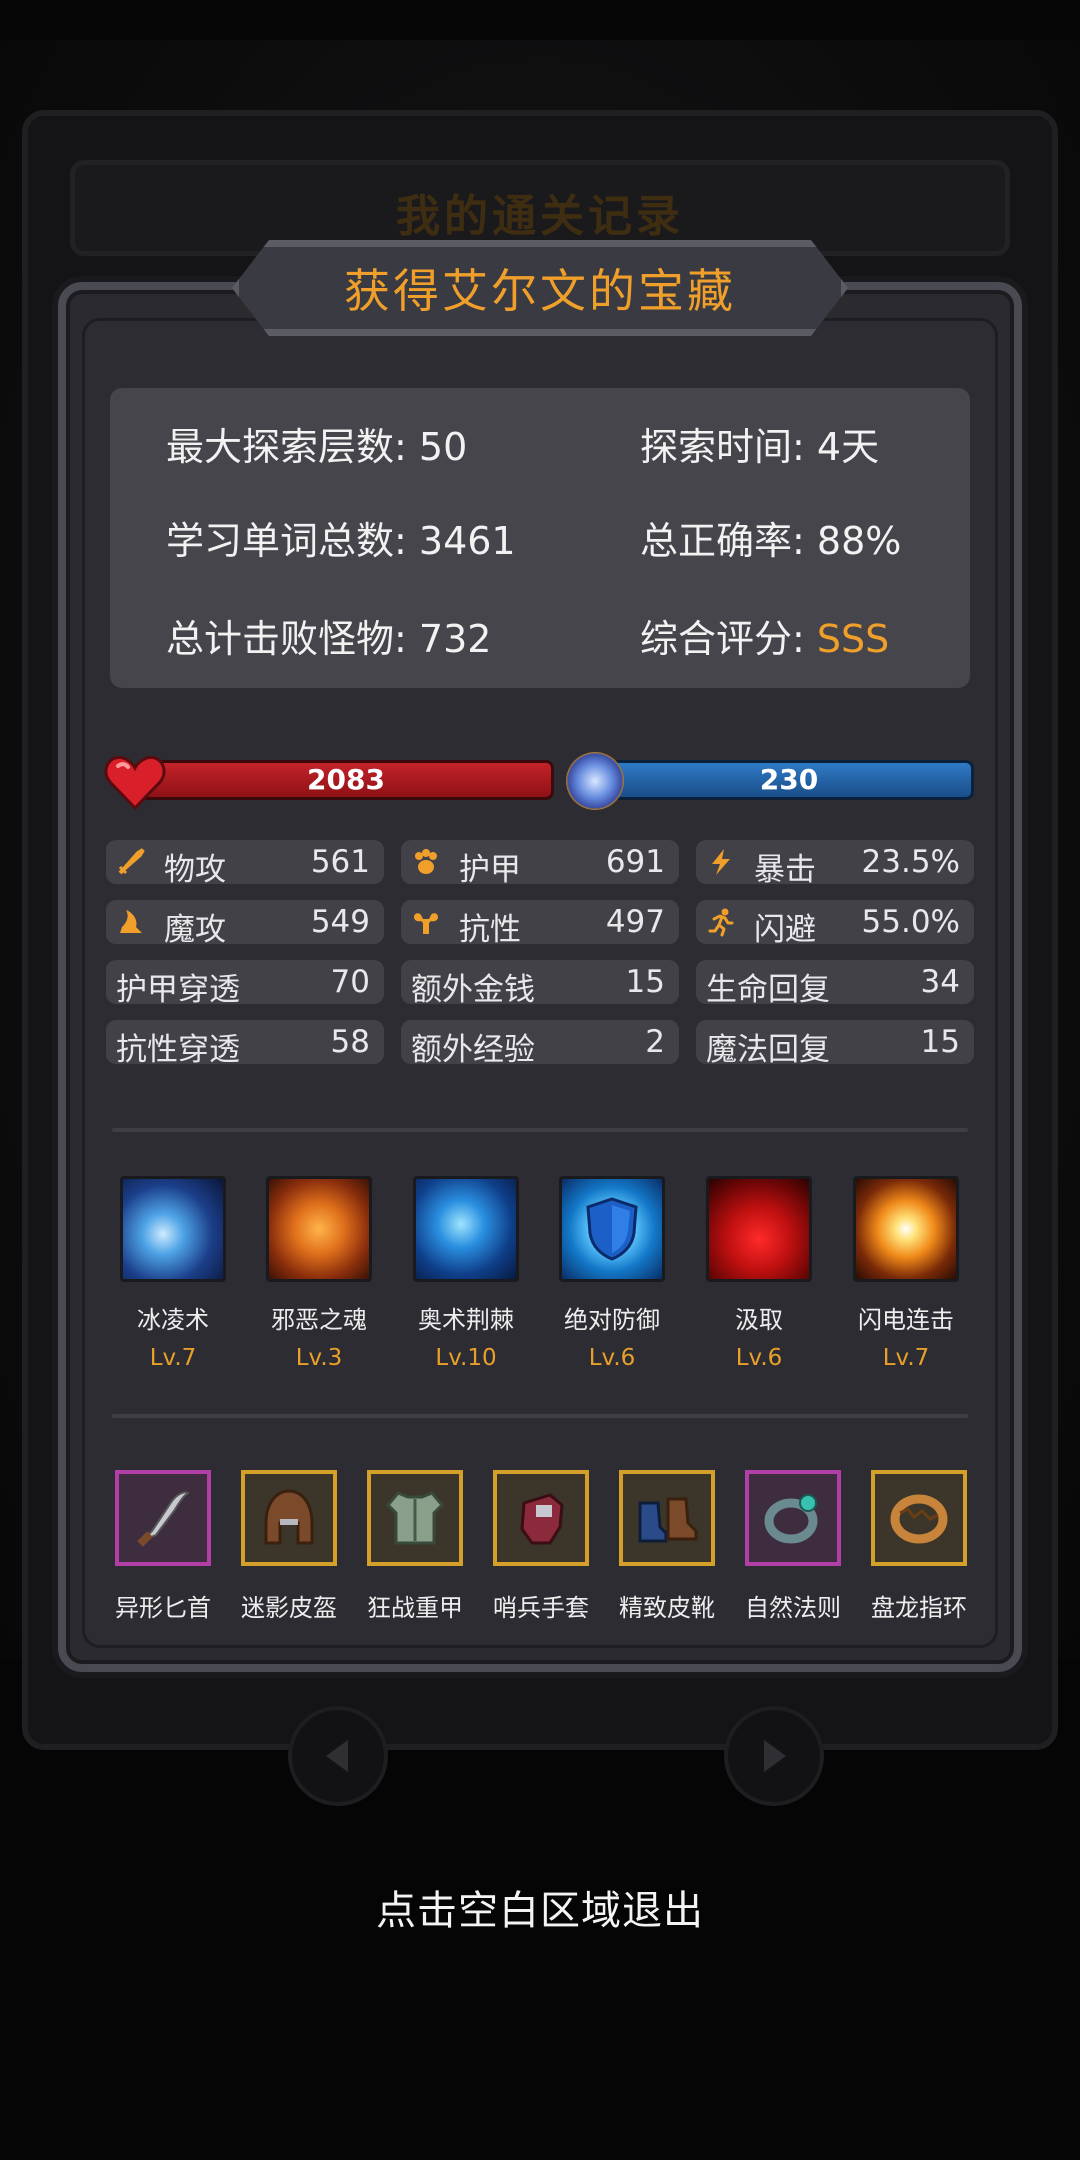 This screenshot has width=1080, height=2160. I want to click on stat-chip-armor: 护甲 691, so click(540, 864).